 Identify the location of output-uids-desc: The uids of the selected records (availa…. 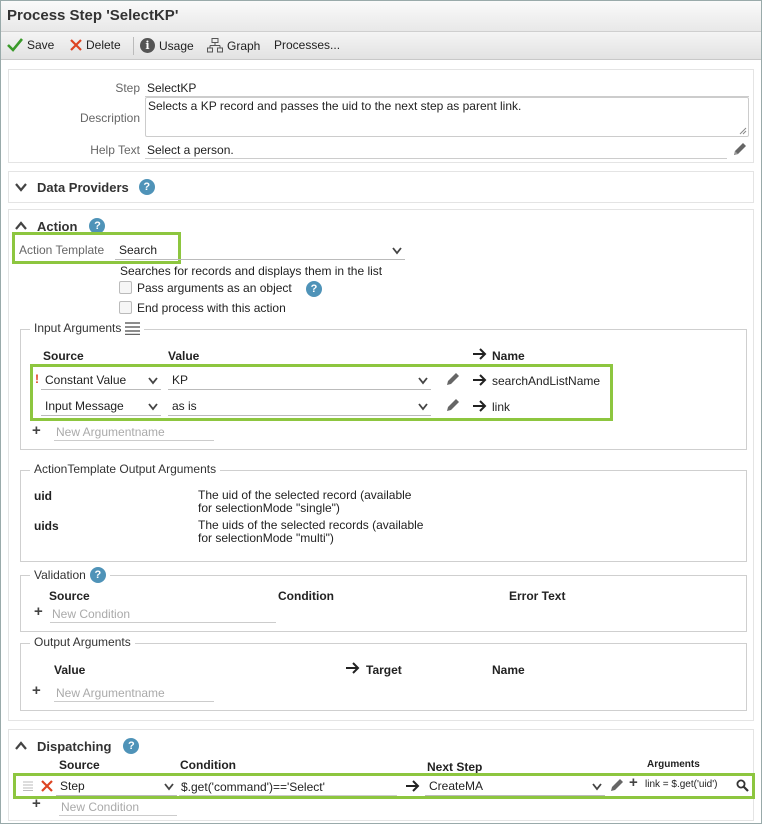
(310, 532).